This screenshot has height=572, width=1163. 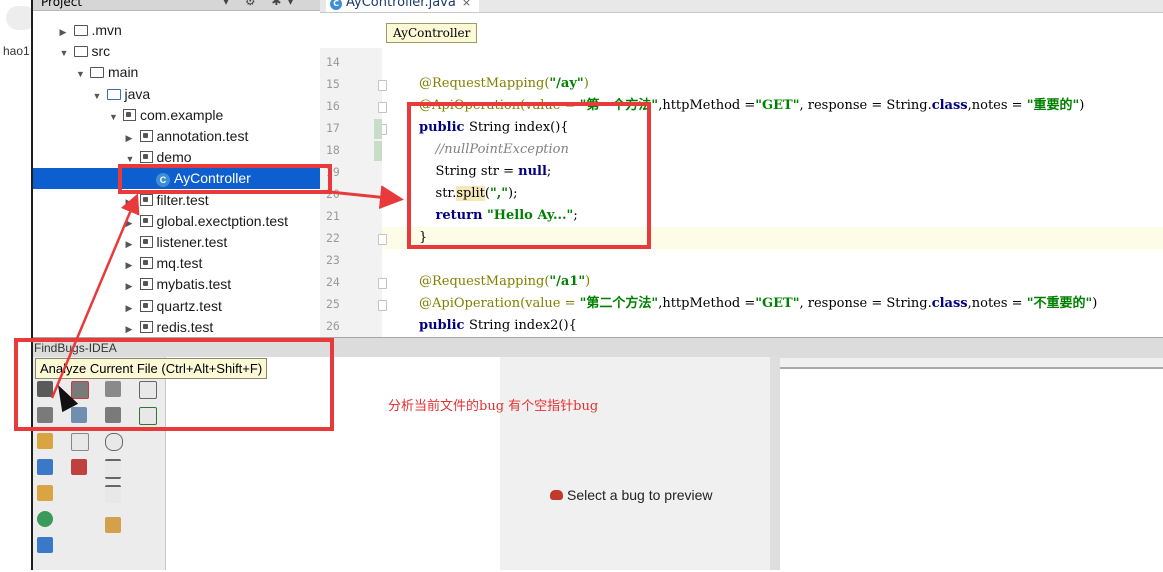 I want to click on arrow-to-class, so click(x=95, y=296).